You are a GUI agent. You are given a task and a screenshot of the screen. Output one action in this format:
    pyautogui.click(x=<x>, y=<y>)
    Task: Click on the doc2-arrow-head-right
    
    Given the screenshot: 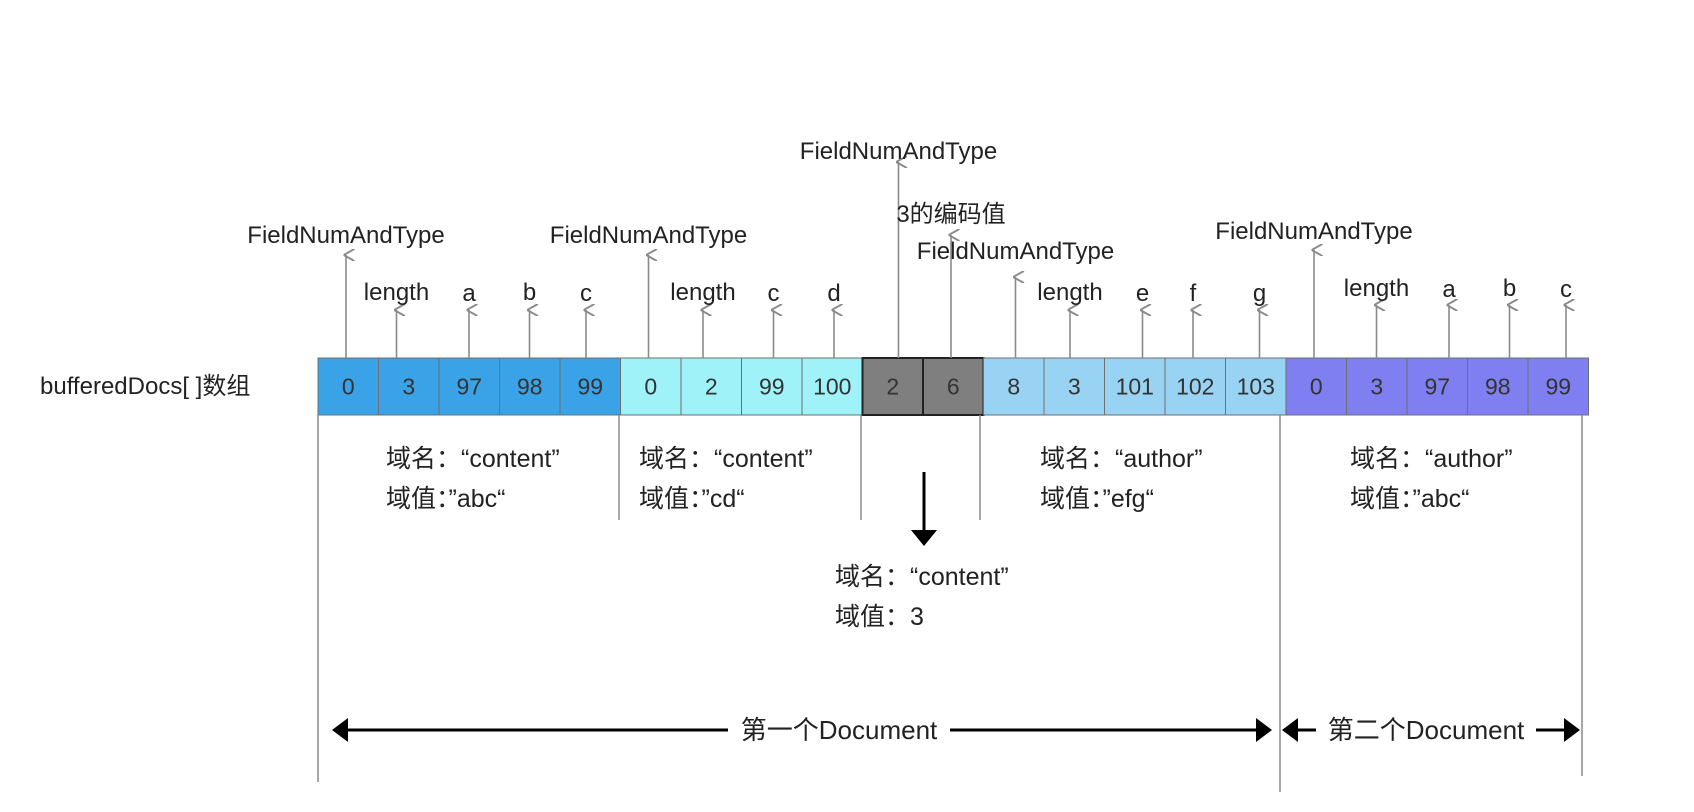 What is the action you would take?
    pyautogui.click(x=1572, y=730)
    